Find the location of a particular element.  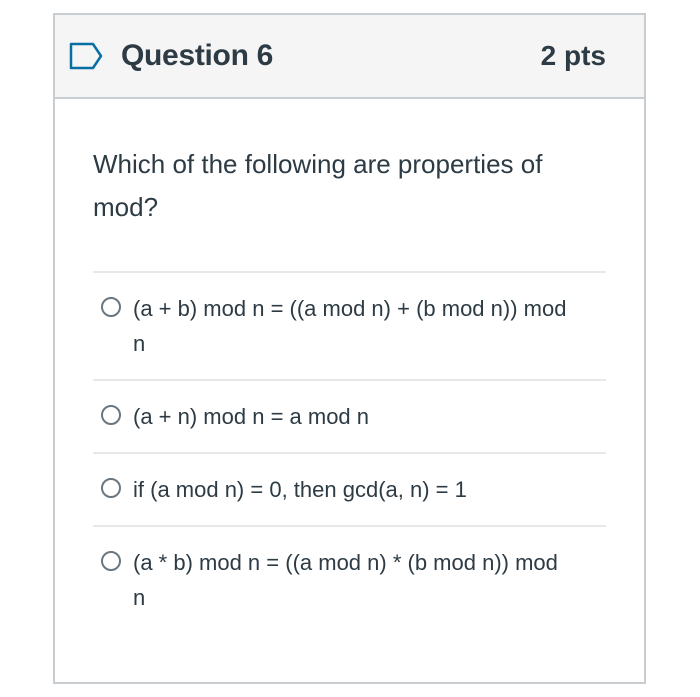

answer-option-3: if (a mod n) = 0, then gcd(a, n) = 1 is located at coordinates (349, 490).